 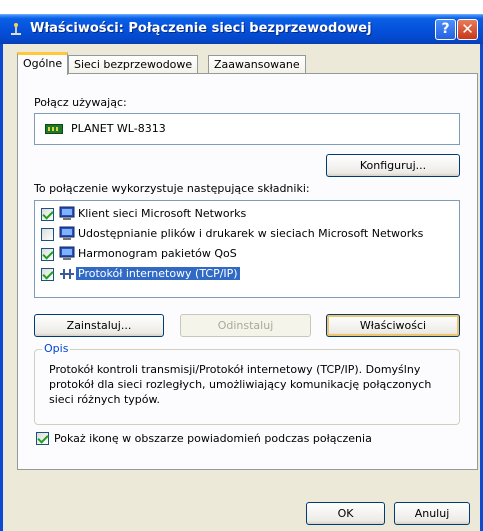 What do you see at coordinates (245, 274) in the screenshot?
I see `list-item: Protokół internetowy (TCP/IP)` at bounding box center [245, 274].